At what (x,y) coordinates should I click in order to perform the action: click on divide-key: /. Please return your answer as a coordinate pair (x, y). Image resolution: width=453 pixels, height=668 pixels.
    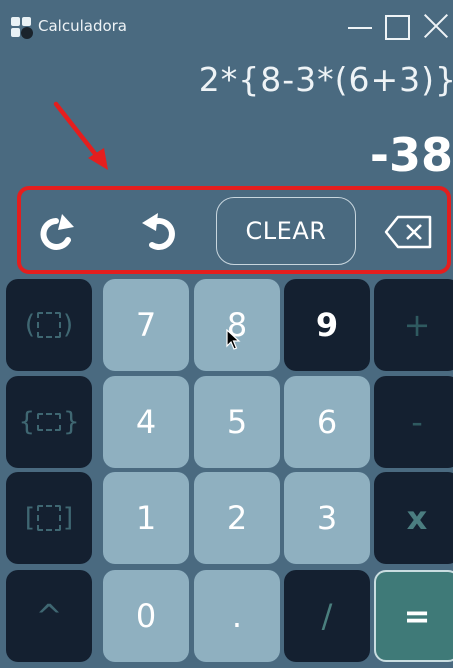
    Looking at the image, I should click on (327, 616).